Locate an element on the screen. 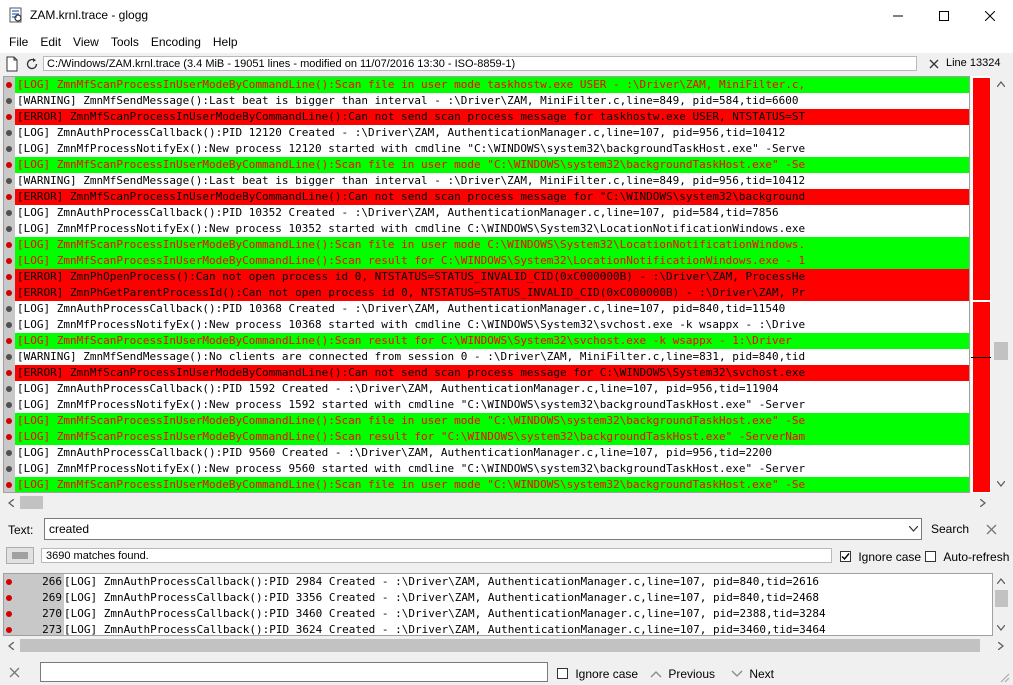  overview-bar is located at coordinates (981, 284).